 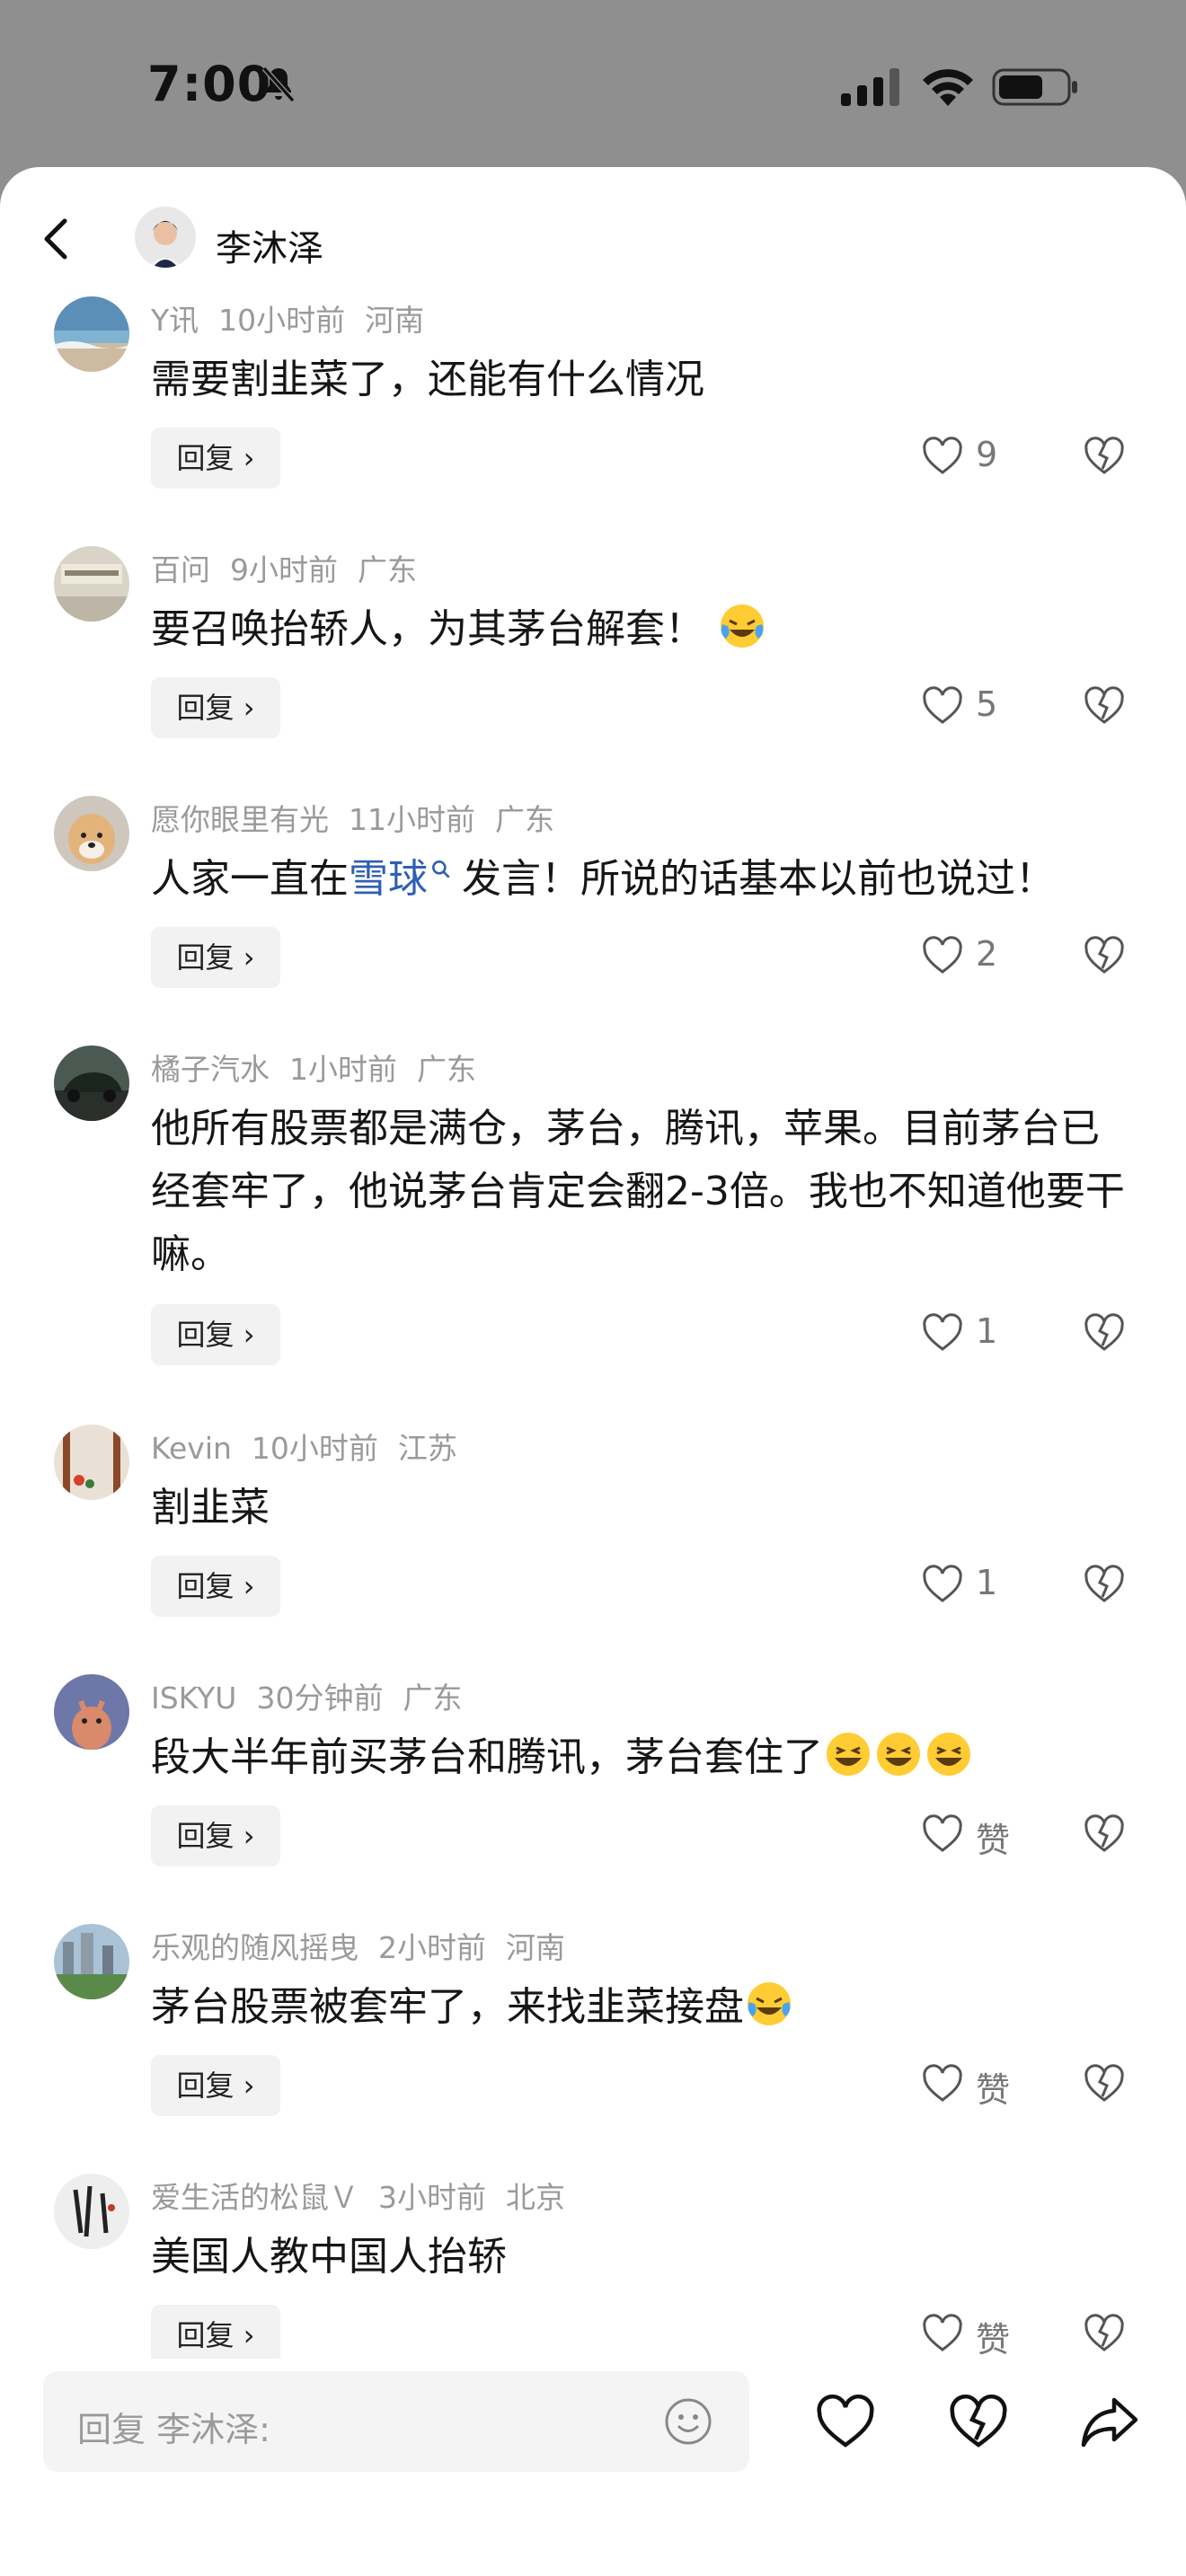 I want to click on reply-input: 回复 李沐泽:, so click(x=396, y=2421).